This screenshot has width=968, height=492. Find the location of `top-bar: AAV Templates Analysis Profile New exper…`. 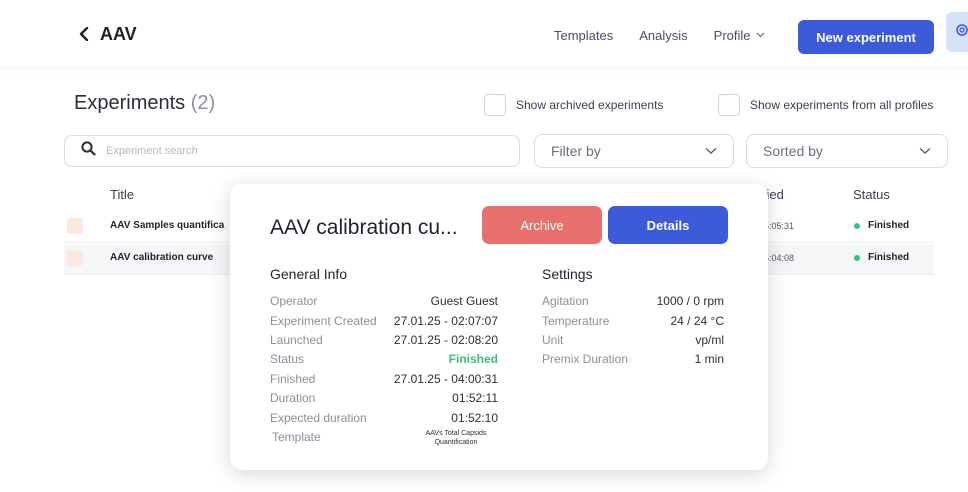

top-bar: AAV Templates Analysis Profile New exper… is located at coordinates (484, 33).